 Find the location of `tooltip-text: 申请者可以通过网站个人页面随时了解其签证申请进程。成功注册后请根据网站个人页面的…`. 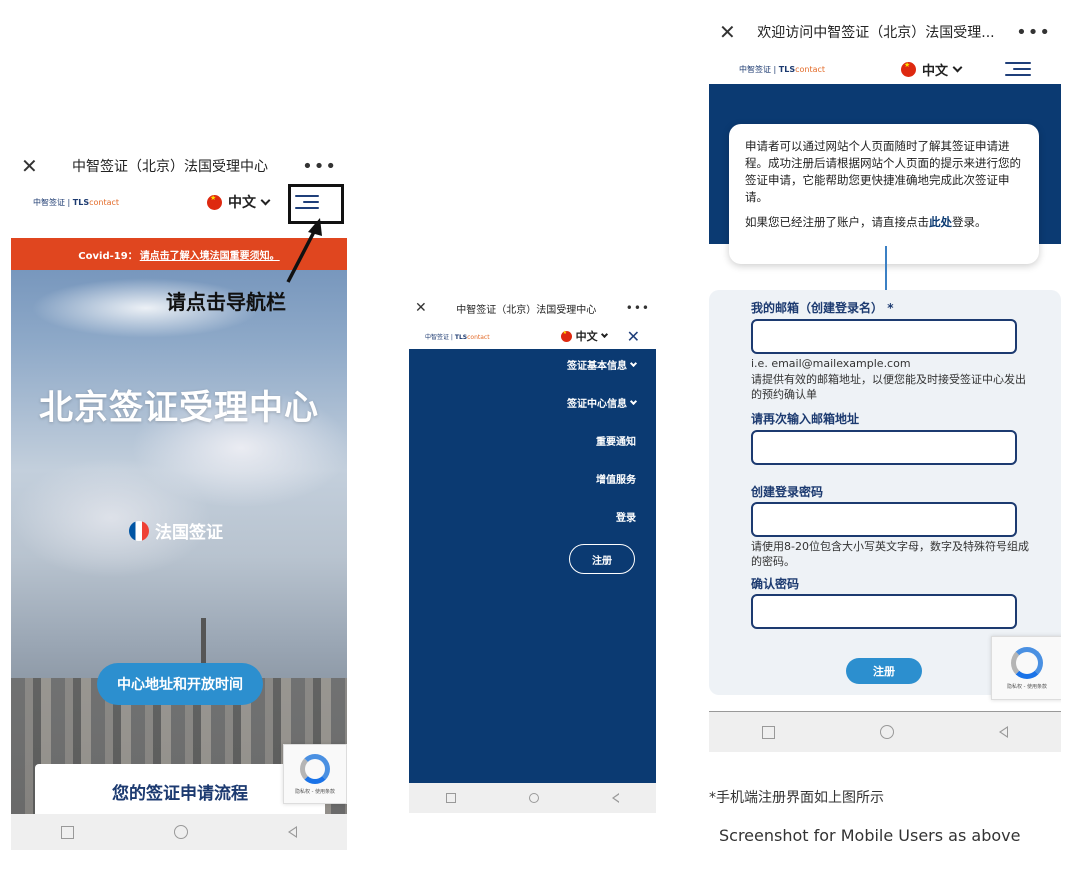

tooltip-text: 申请者可以通过网站个人页面随时了解其签证申请进程。成功注册后请根据网站个人页面的… is located at coordinates (883, 171).